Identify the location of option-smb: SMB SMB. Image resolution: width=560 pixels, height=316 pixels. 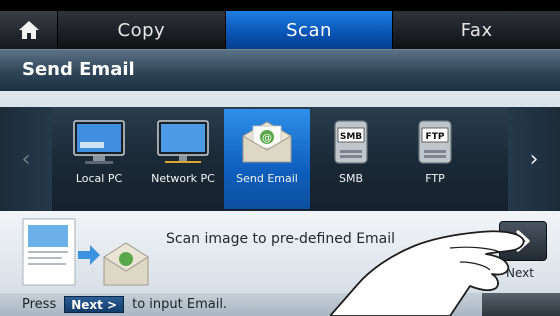
(351, 159).